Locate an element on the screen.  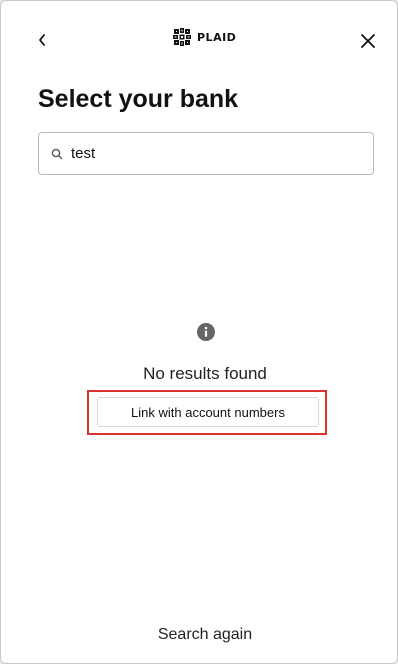
plaid-logo-icon is located at coordinates (182, 37).